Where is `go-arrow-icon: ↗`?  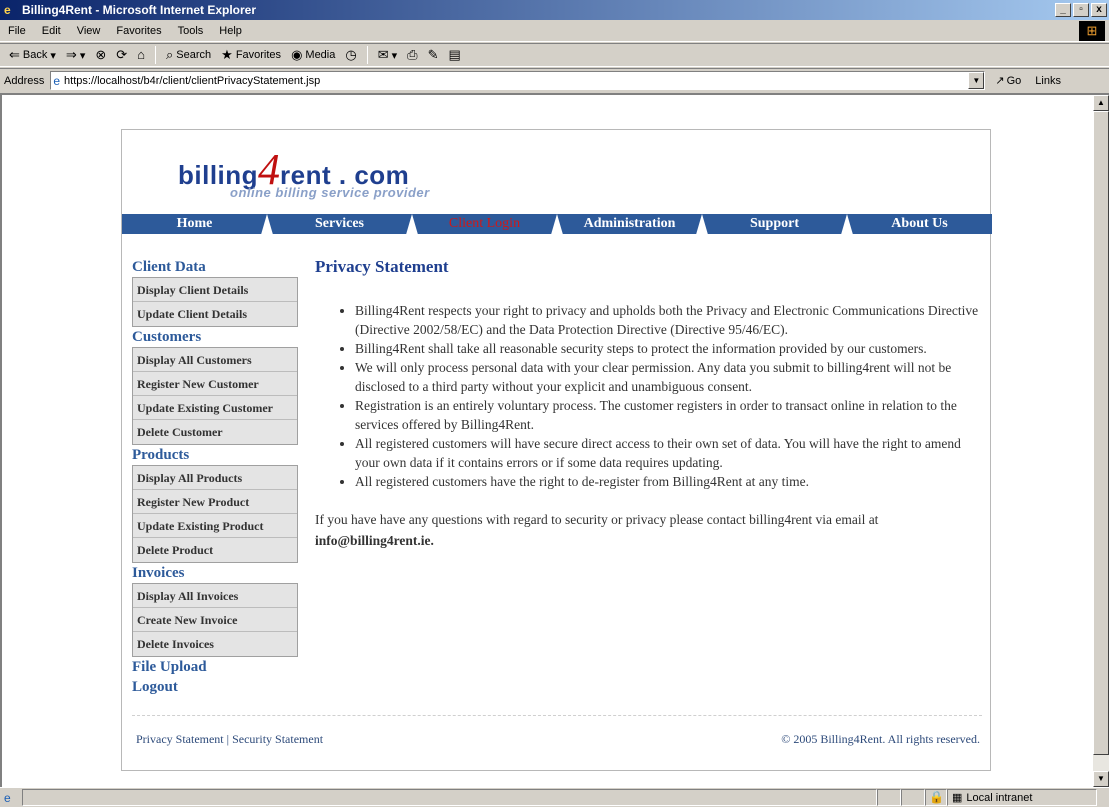 go-arrow-icon: ↗ is located at coordinates (1000, 81).